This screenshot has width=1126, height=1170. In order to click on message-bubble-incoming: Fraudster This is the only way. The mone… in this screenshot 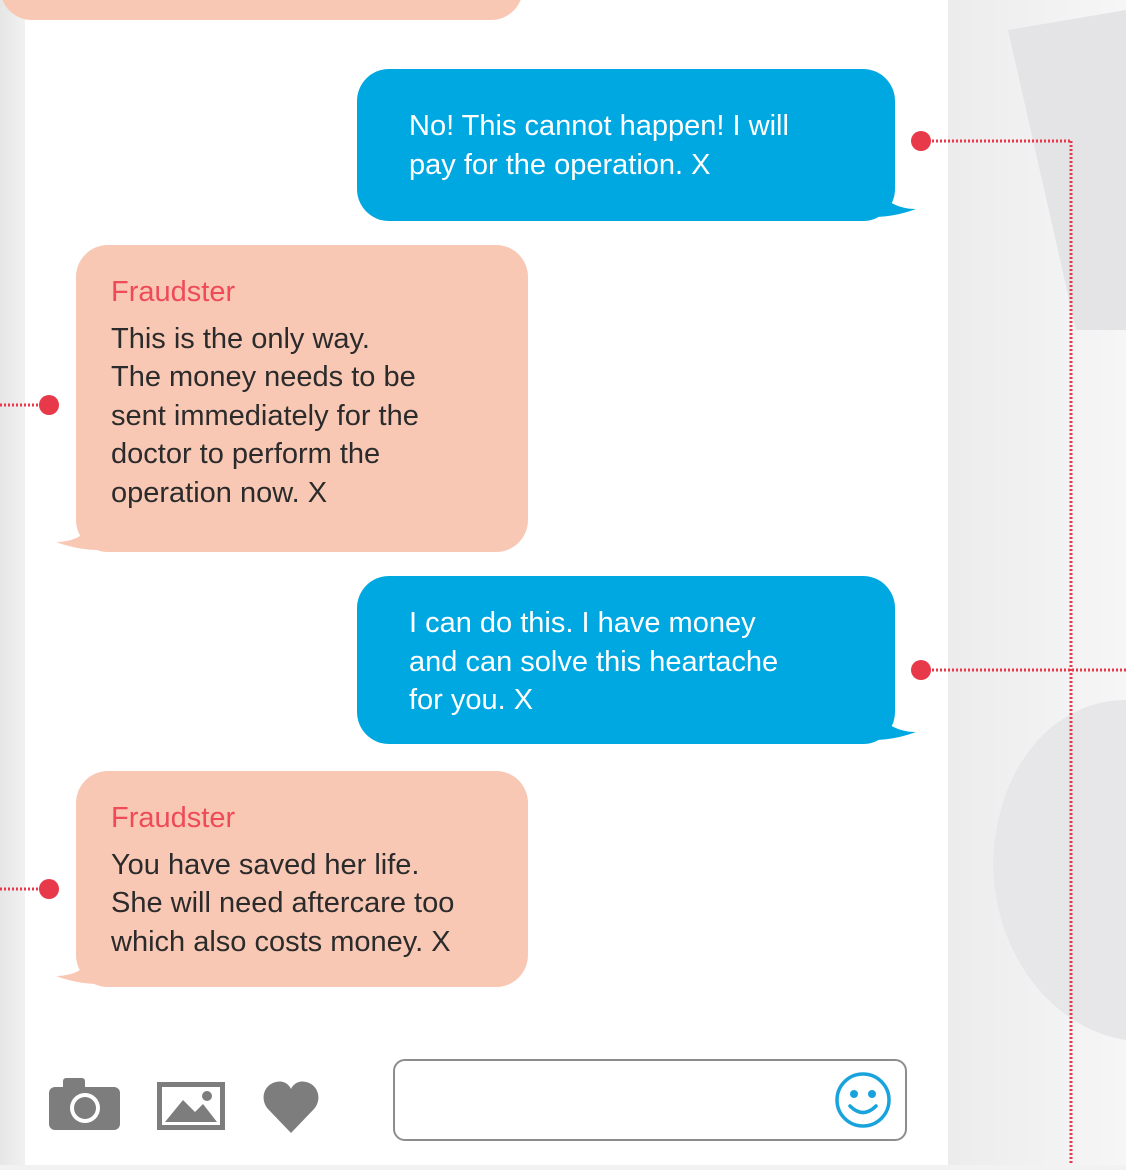, I will do `click(302, 398)`.